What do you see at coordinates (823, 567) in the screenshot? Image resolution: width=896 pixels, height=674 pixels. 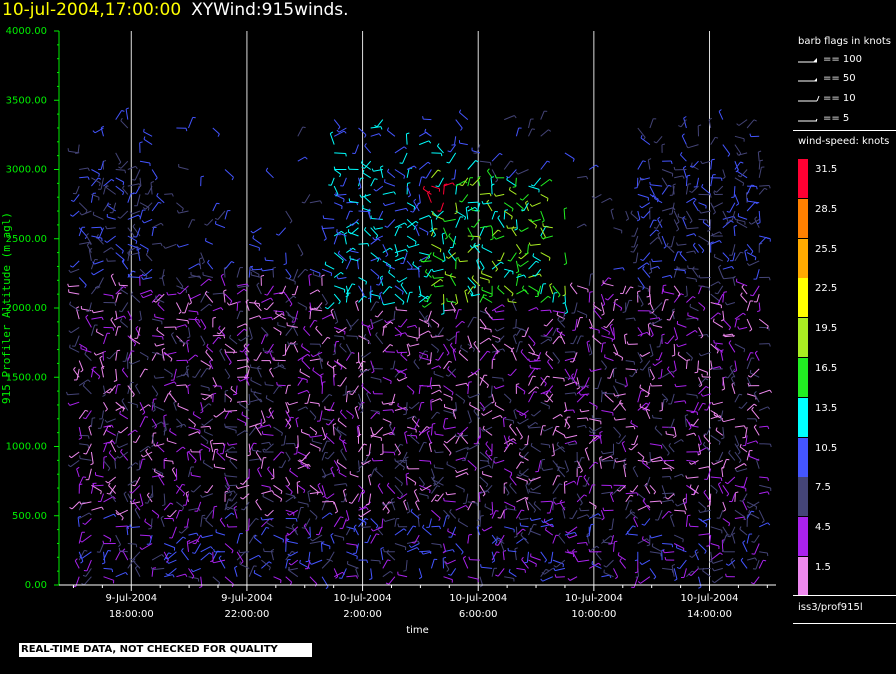 I see `speed-swatch-label: 1.5` at bounding box center [823, 567].